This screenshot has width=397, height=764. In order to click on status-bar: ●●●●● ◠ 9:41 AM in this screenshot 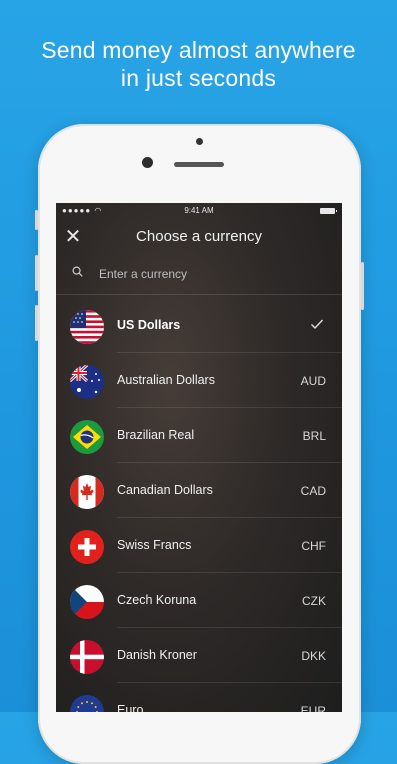, I will do `click(199, 211)`.